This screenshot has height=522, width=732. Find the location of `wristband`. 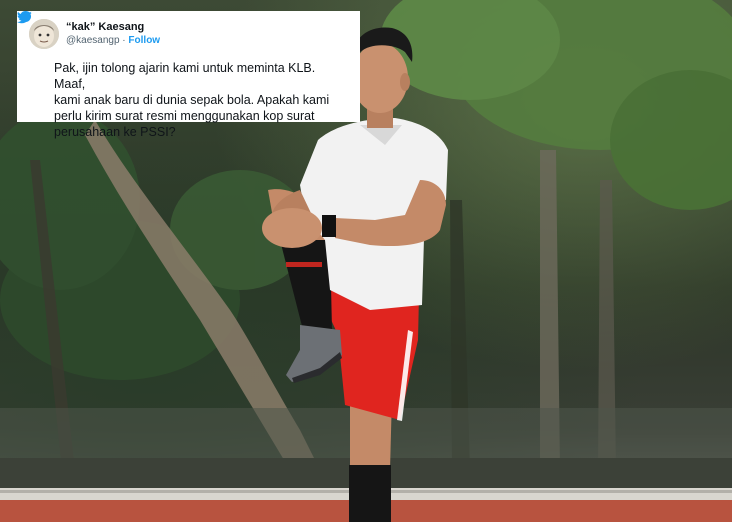

wristband is located at coordinates (329, 226).